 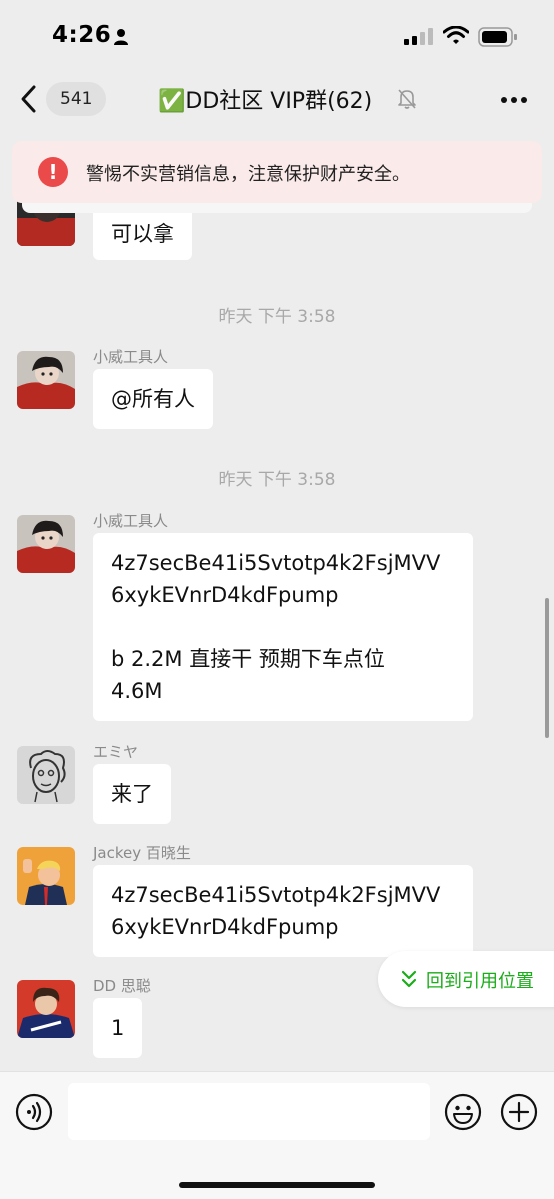 What do you see at coordinates (409, 979) in the screenshot?
I see `double-chevron-down-icon` at bounding box center [409, 979].